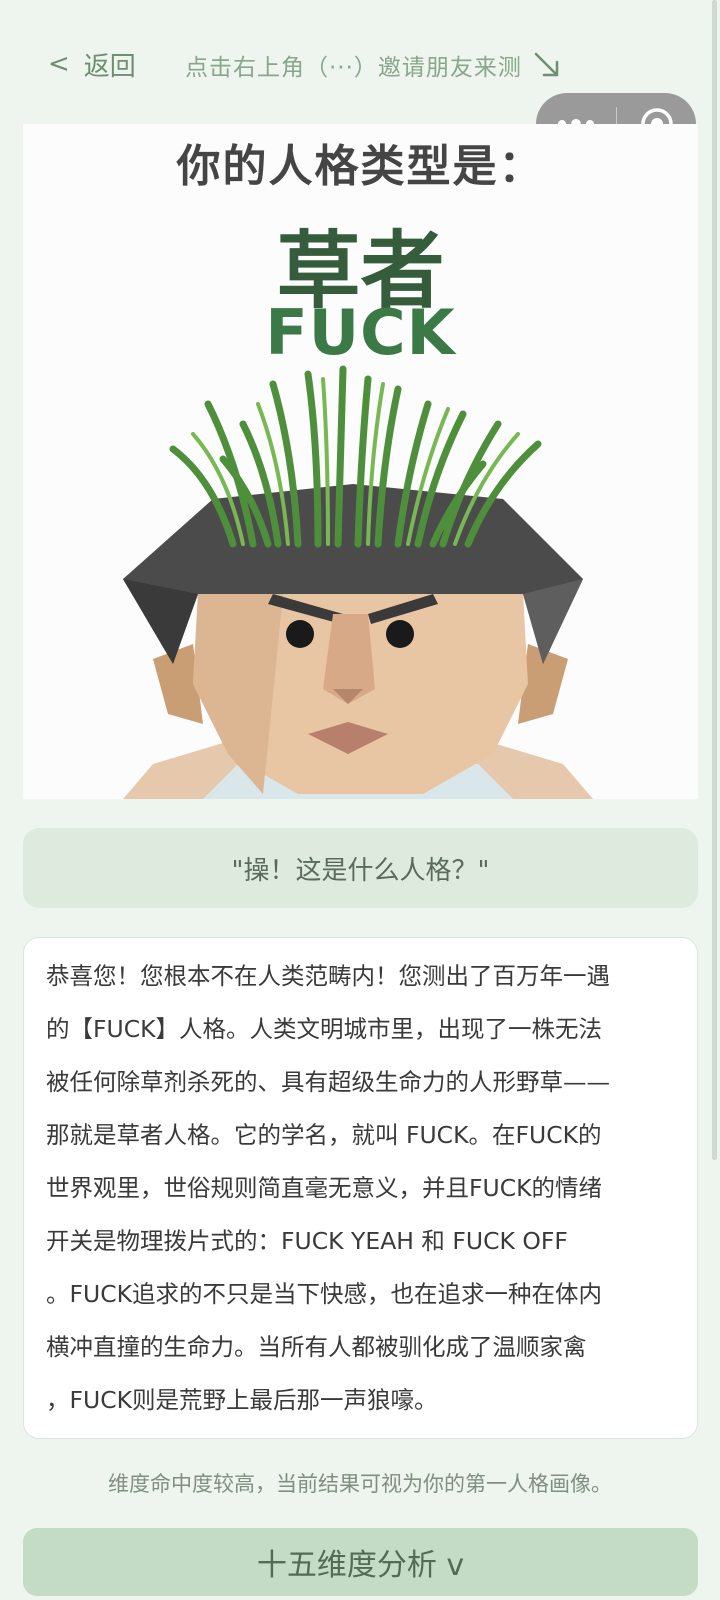  I want to click on invite-hint: 点击右上角（···）邀请朋友来测, so click(373, 65).